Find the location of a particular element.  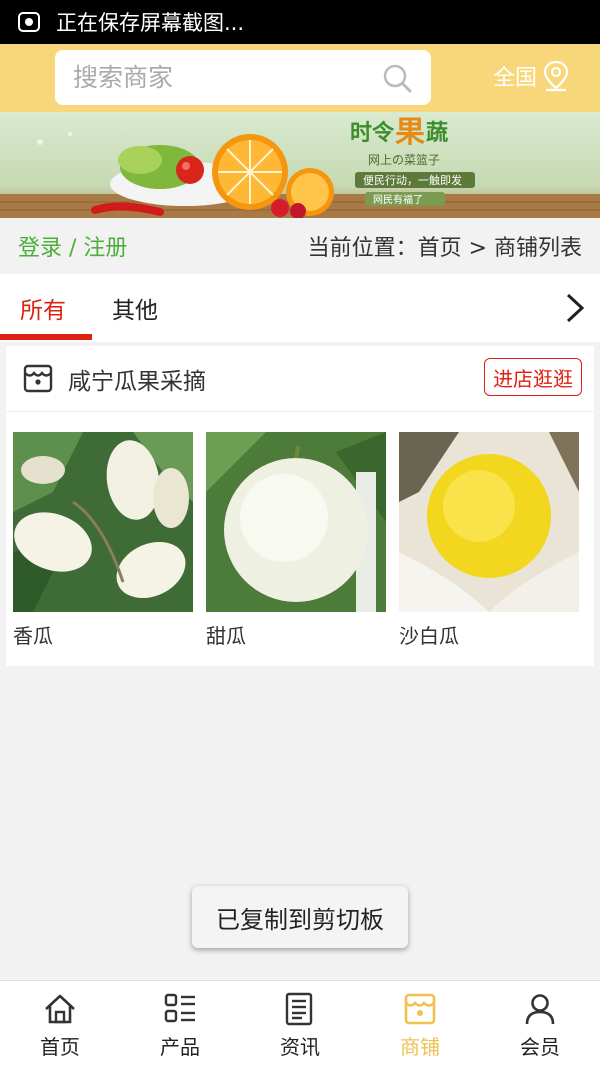

breadcrumb: 登录 / 注册 当前位置：首页 > 商铺列表 is located at coordinates (300, 246).